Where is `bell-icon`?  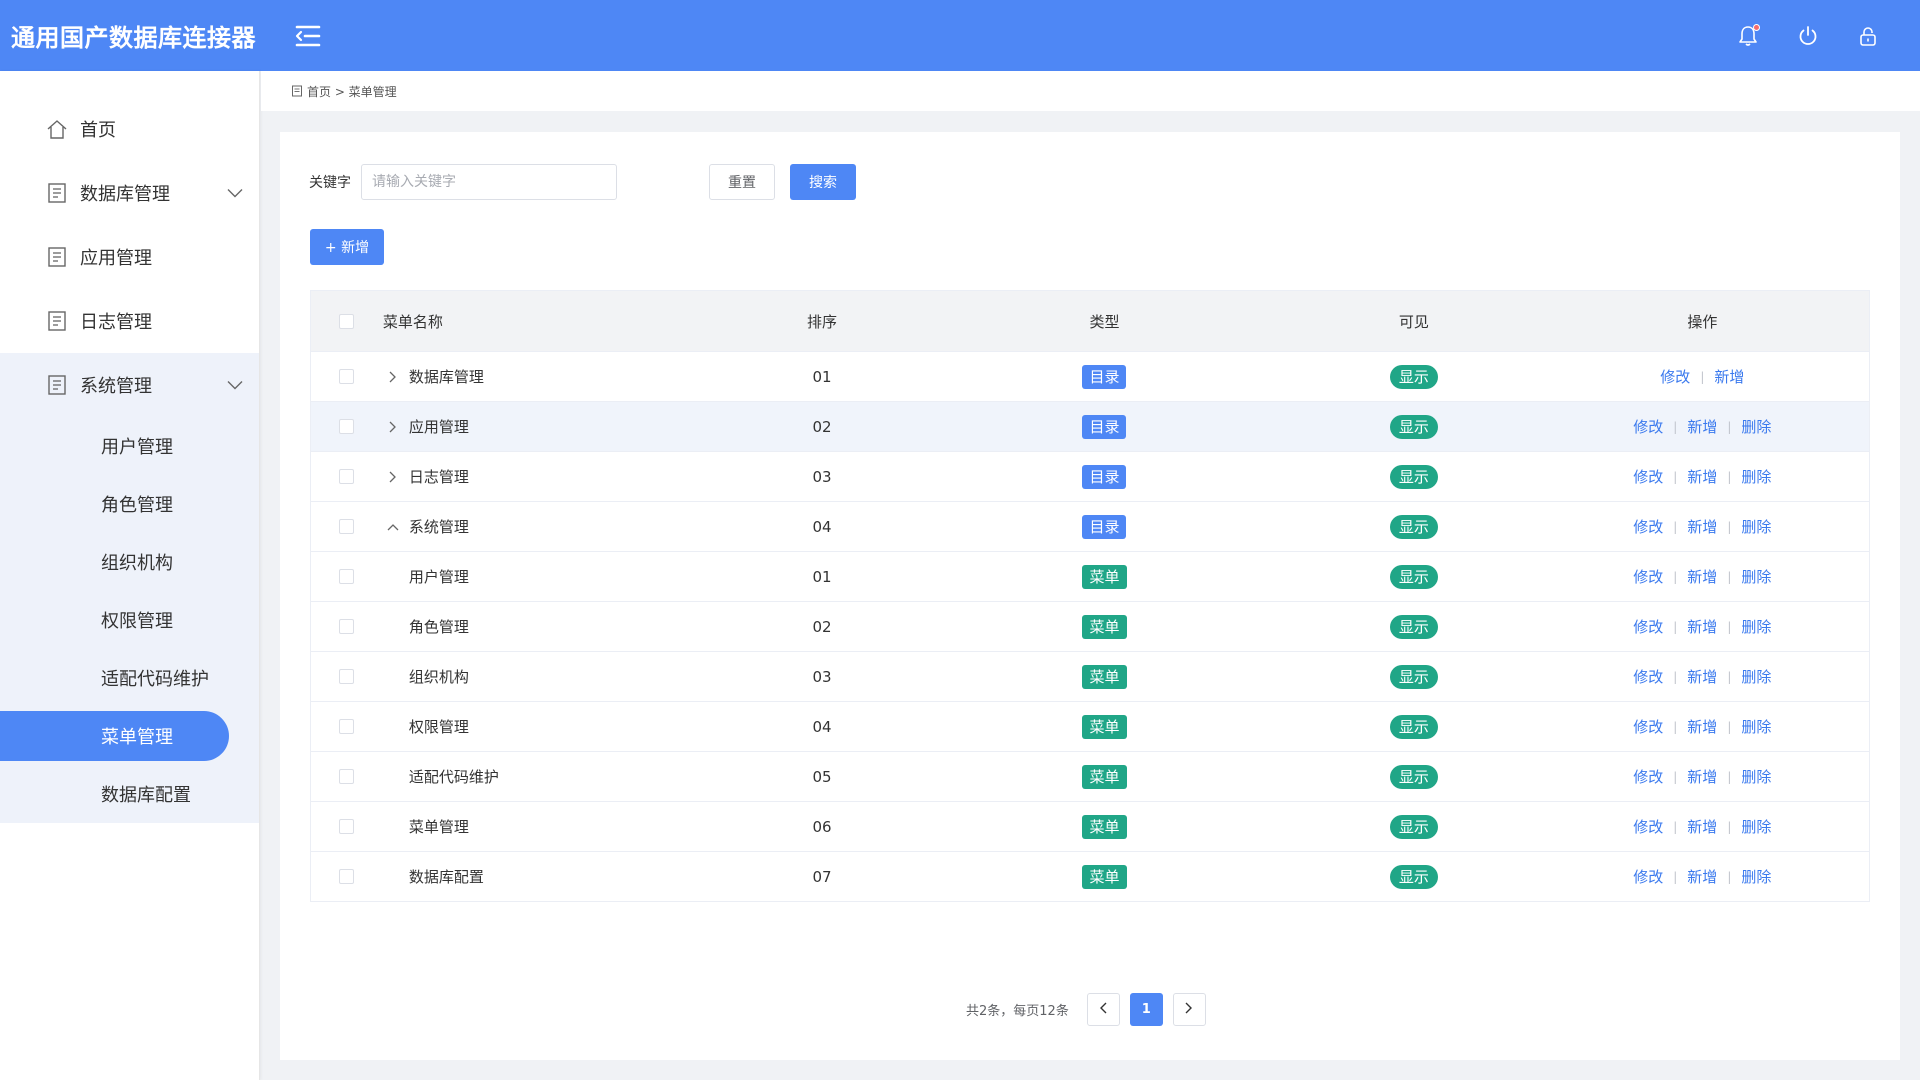
bell-icon is located at coordinates (1748, 35).